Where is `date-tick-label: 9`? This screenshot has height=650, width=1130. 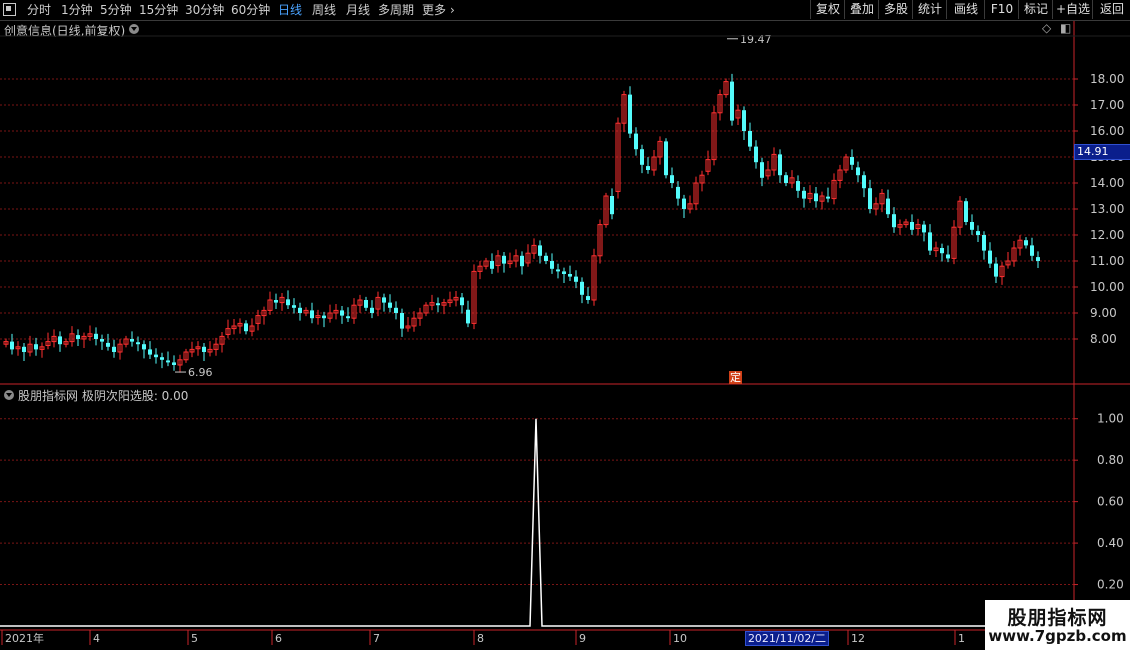 date-tick-label: 9 is located at coordinates (582, 638).